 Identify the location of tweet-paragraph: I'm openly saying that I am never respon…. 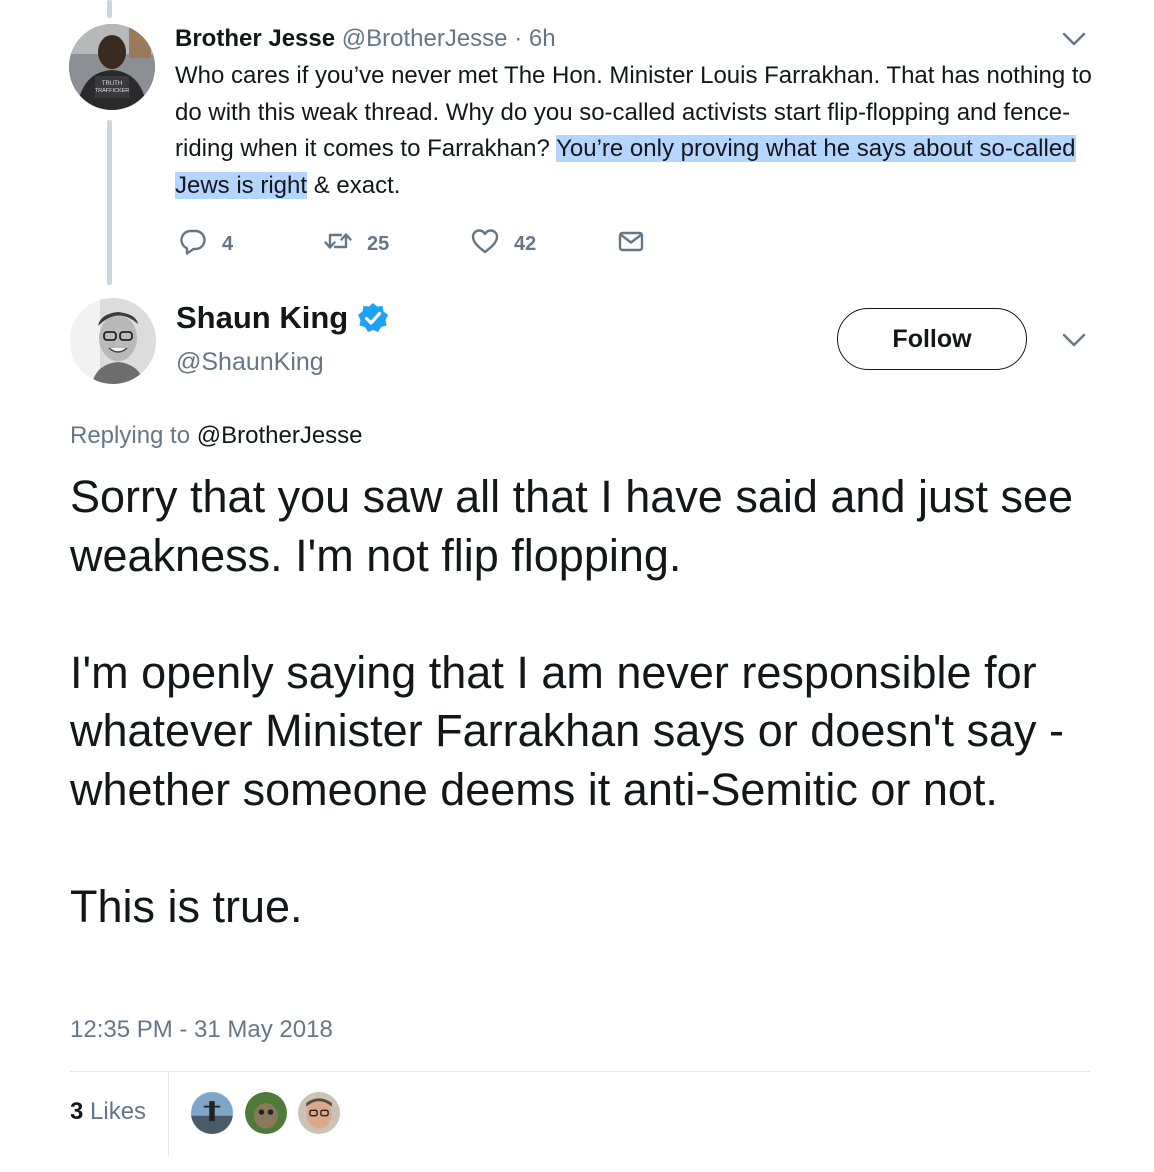
(567, 730).